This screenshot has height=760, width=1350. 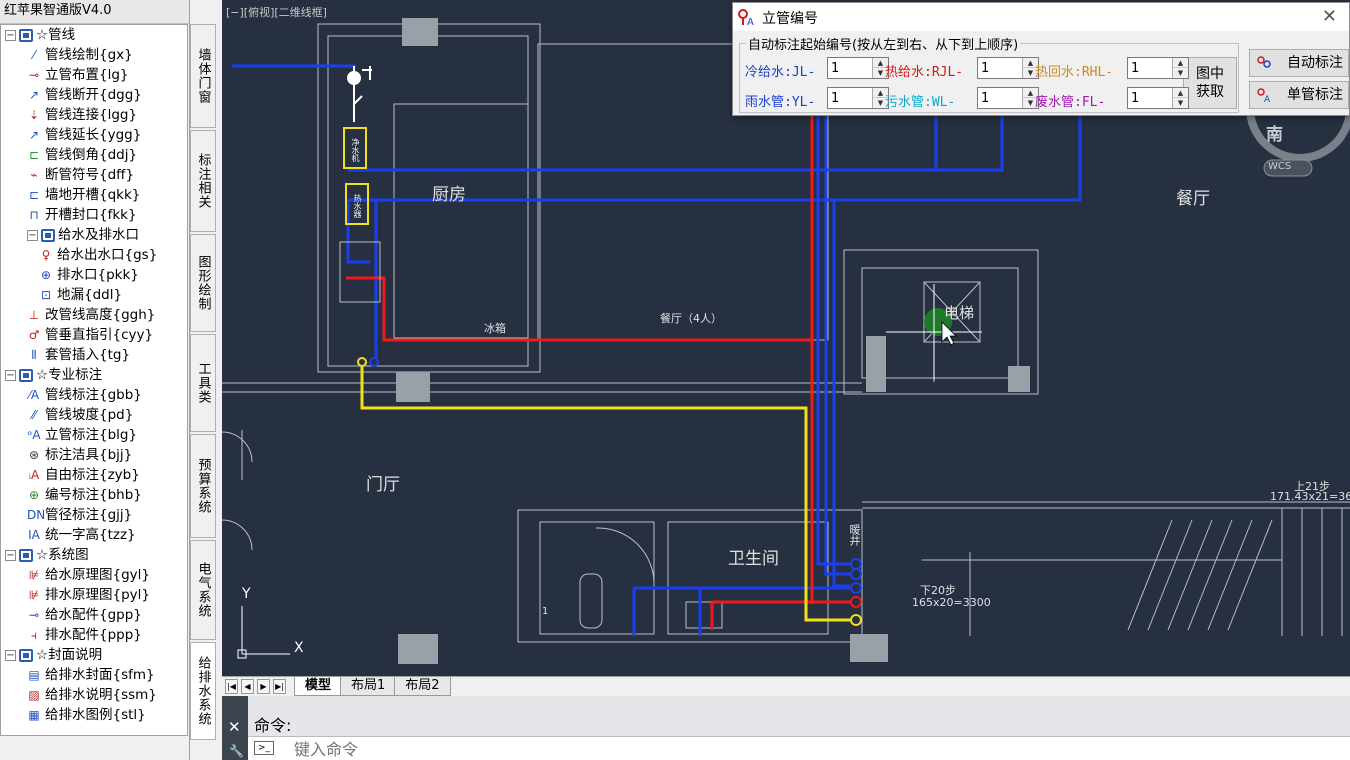 What do you see at coordinates (959, 313) in the screenshot?
I see `room-elevator: 电梯` at bounding box center [959, 313].